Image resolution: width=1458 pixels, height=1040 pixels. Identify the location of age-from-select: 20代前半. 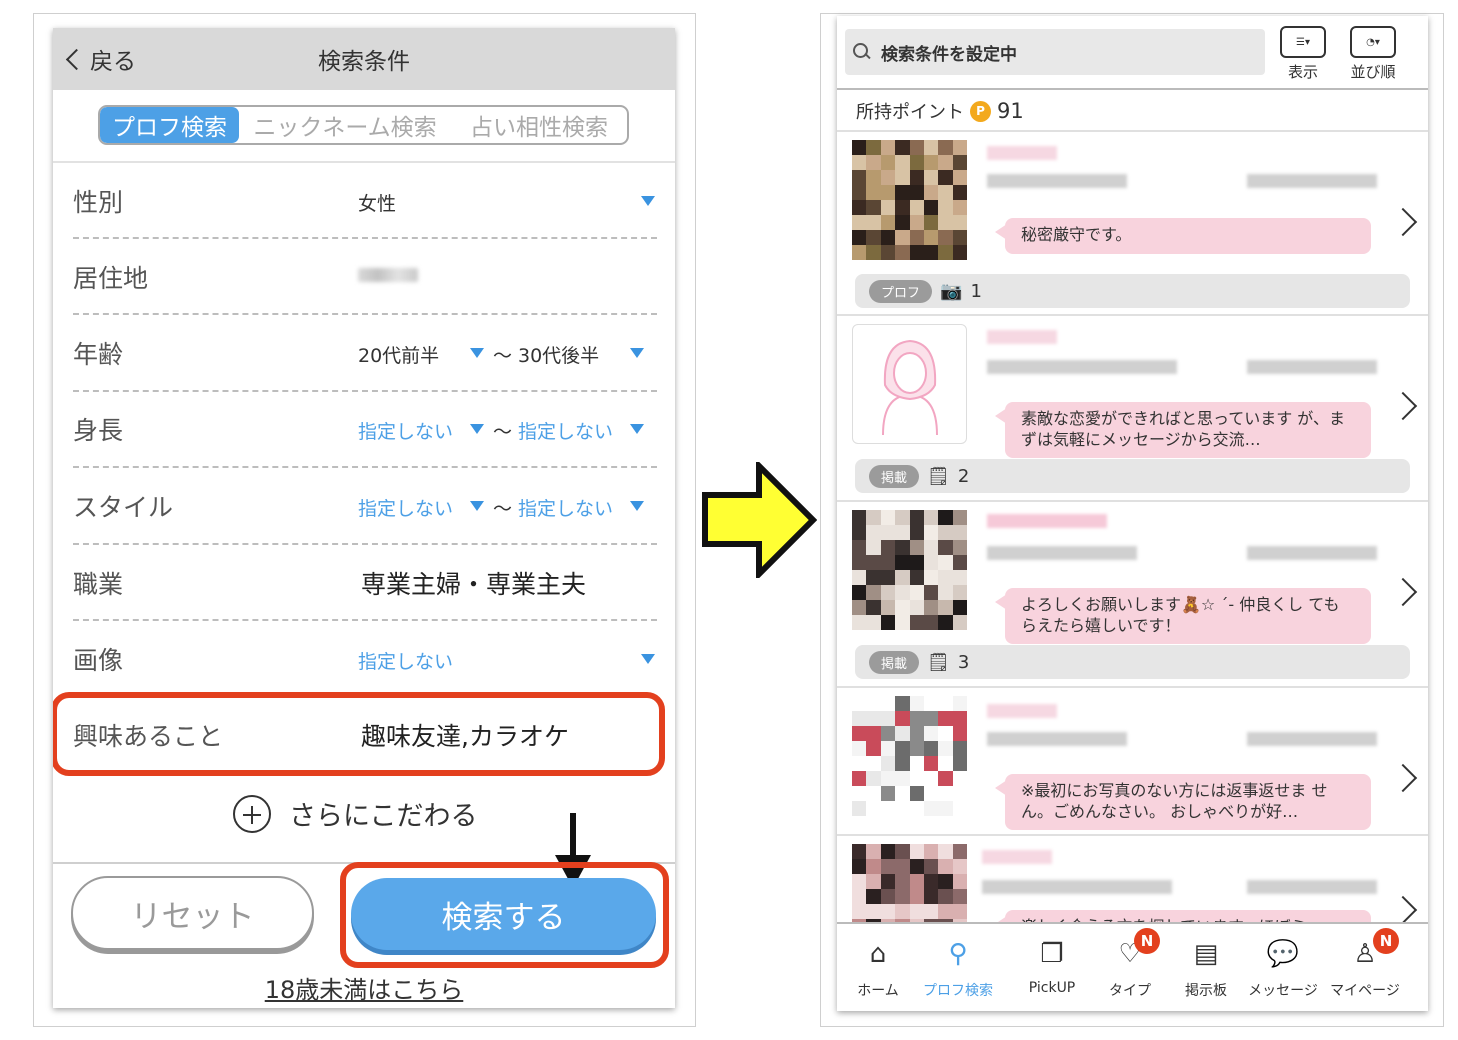
(398, 354).